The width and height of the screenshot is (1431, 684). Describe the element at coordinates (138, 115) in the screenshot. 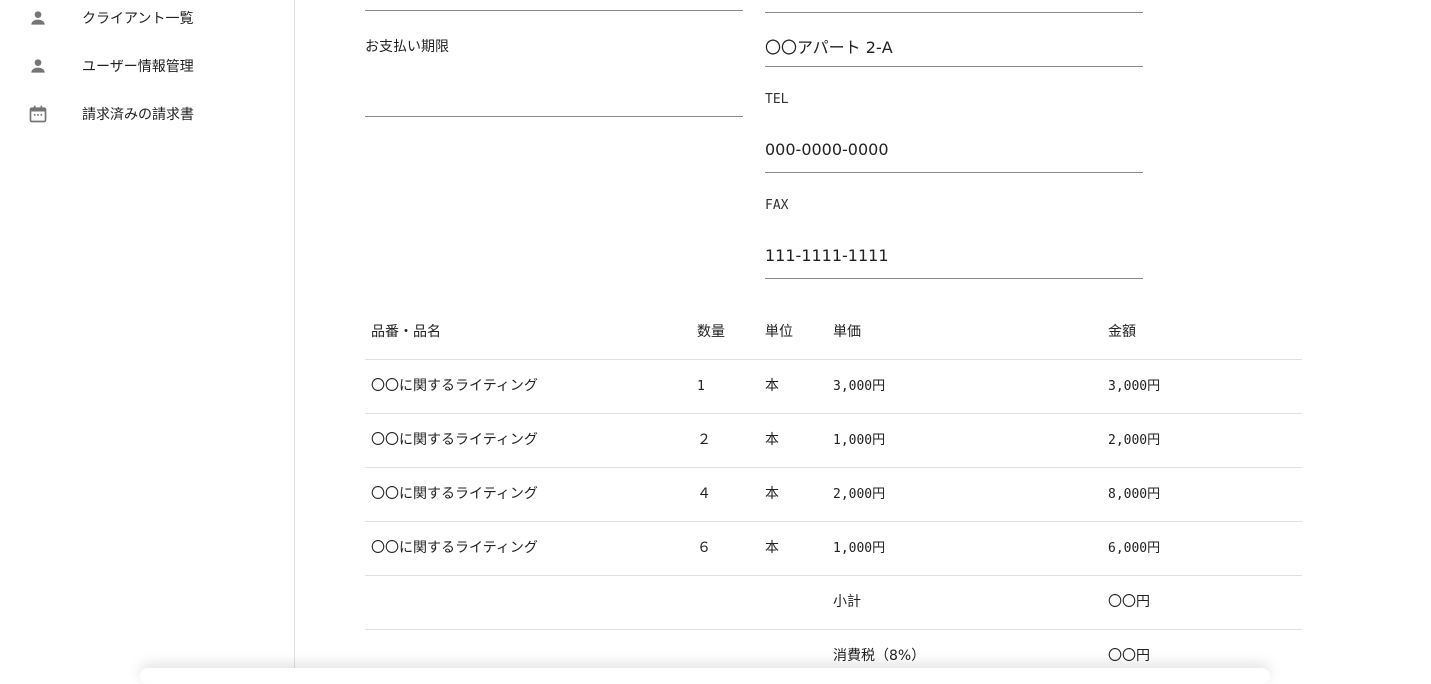

I see `sidebar-item-label: 請求済みの請求書` at that location.